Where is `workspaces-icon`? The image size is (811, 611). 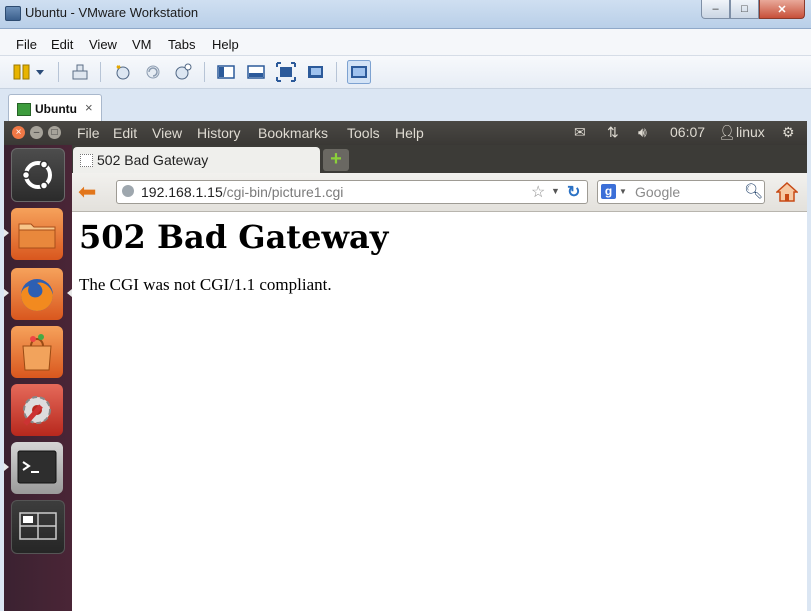
workspaces-icon is located at coordinates (38, 526).